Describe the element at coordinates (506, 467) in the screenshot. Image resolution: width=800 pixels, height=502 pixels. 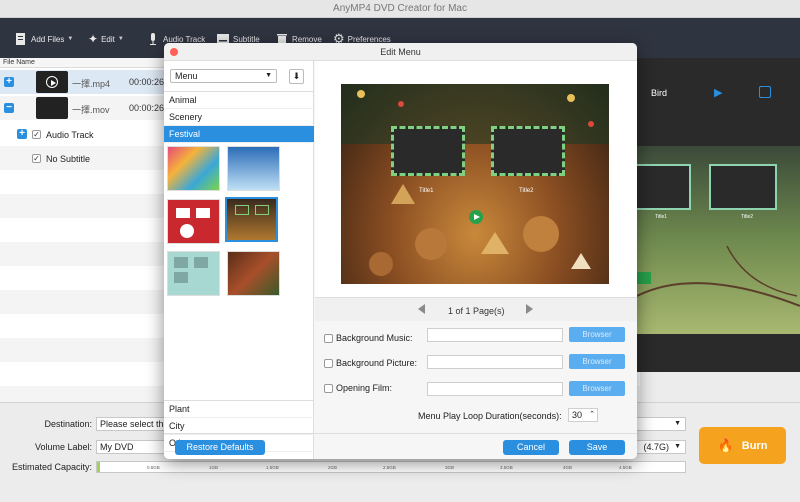
I see `capacity-tick: 3.5GB` at that location.